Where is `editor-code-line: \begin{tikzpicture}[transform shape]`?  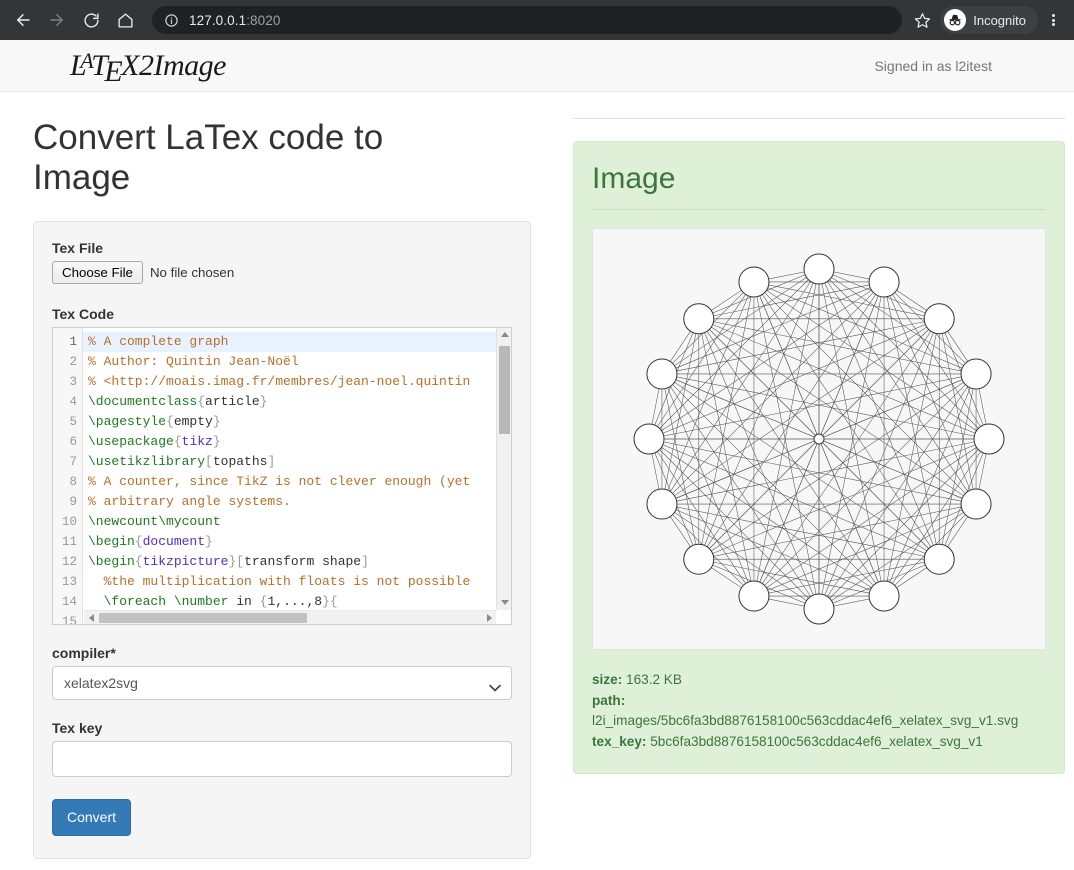
editor-code-line: \begin{tikzpicture}[transform shape] is located at coordinates (297, 562).